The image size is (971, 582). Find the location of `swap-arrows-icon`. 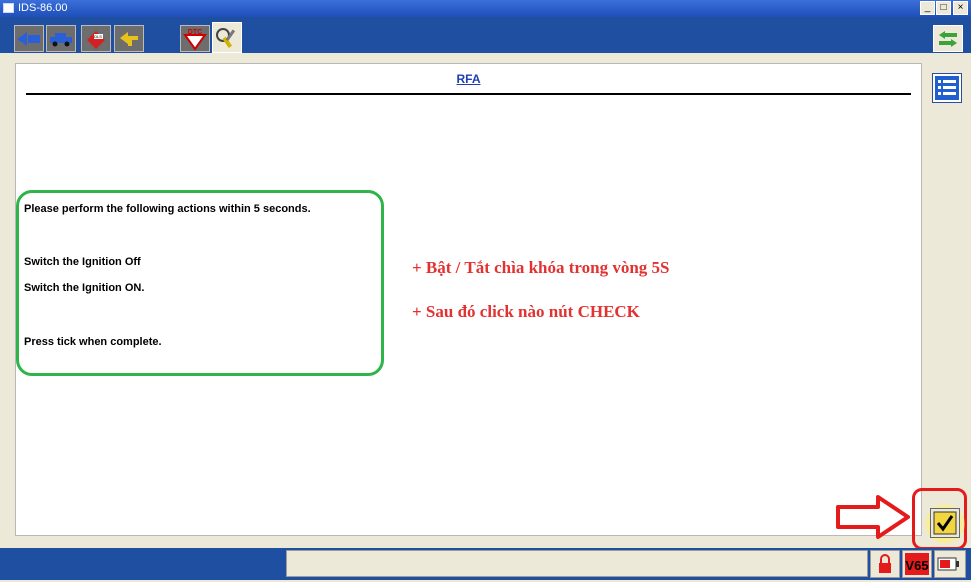

swap-arrows-icon is located at coordinates (948, 38).